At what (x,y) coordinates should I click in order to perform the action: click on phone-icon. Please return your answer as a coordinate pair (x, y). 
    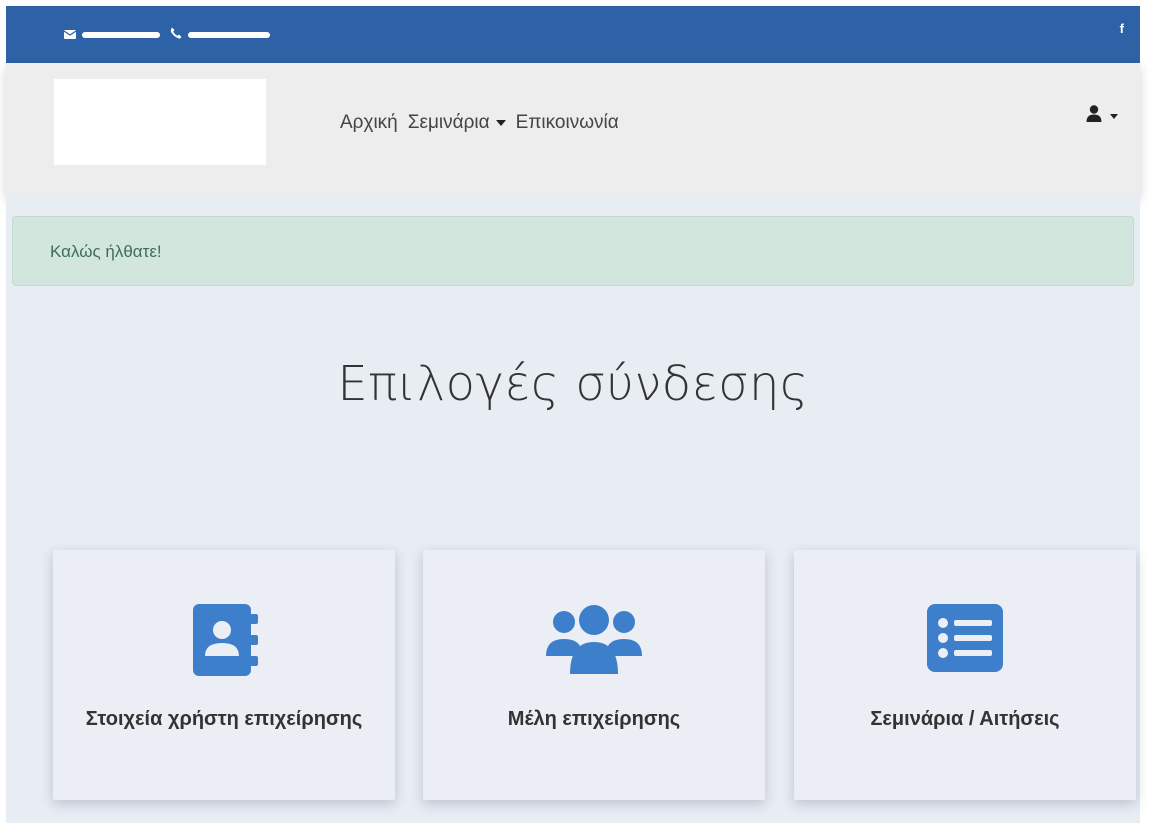
    Looking at the image, I should click on (176, 35).